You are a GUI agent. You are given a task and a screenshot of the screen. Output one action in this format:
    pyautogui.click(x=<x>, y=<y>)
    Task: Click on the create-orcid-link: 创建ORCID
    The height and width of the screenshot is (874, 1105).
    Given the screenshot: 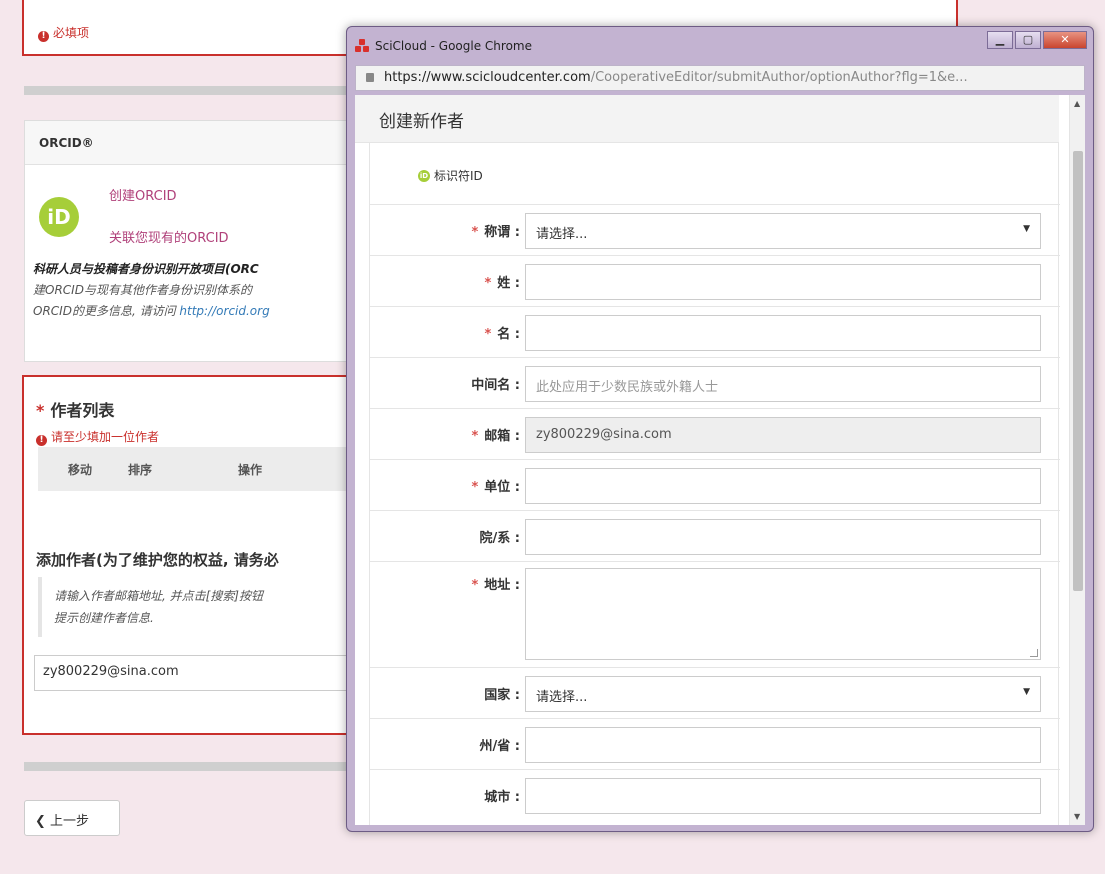 What is the action you would take?
    pyautogui.click(x=143, y=194)
    